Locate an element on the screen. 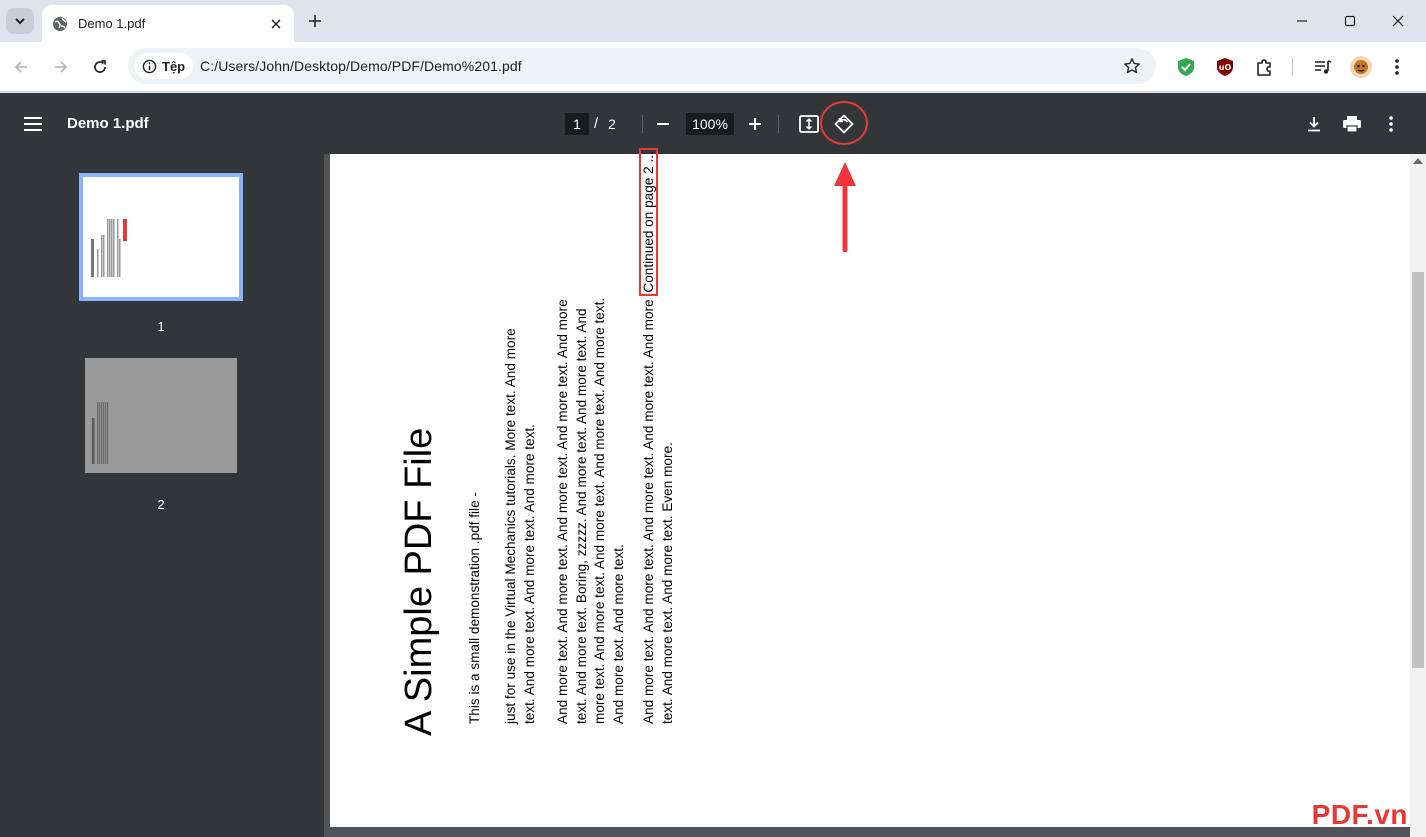 This screenshot has height=837, width=1426. extensions-button is located at coordinates (1264, 67).